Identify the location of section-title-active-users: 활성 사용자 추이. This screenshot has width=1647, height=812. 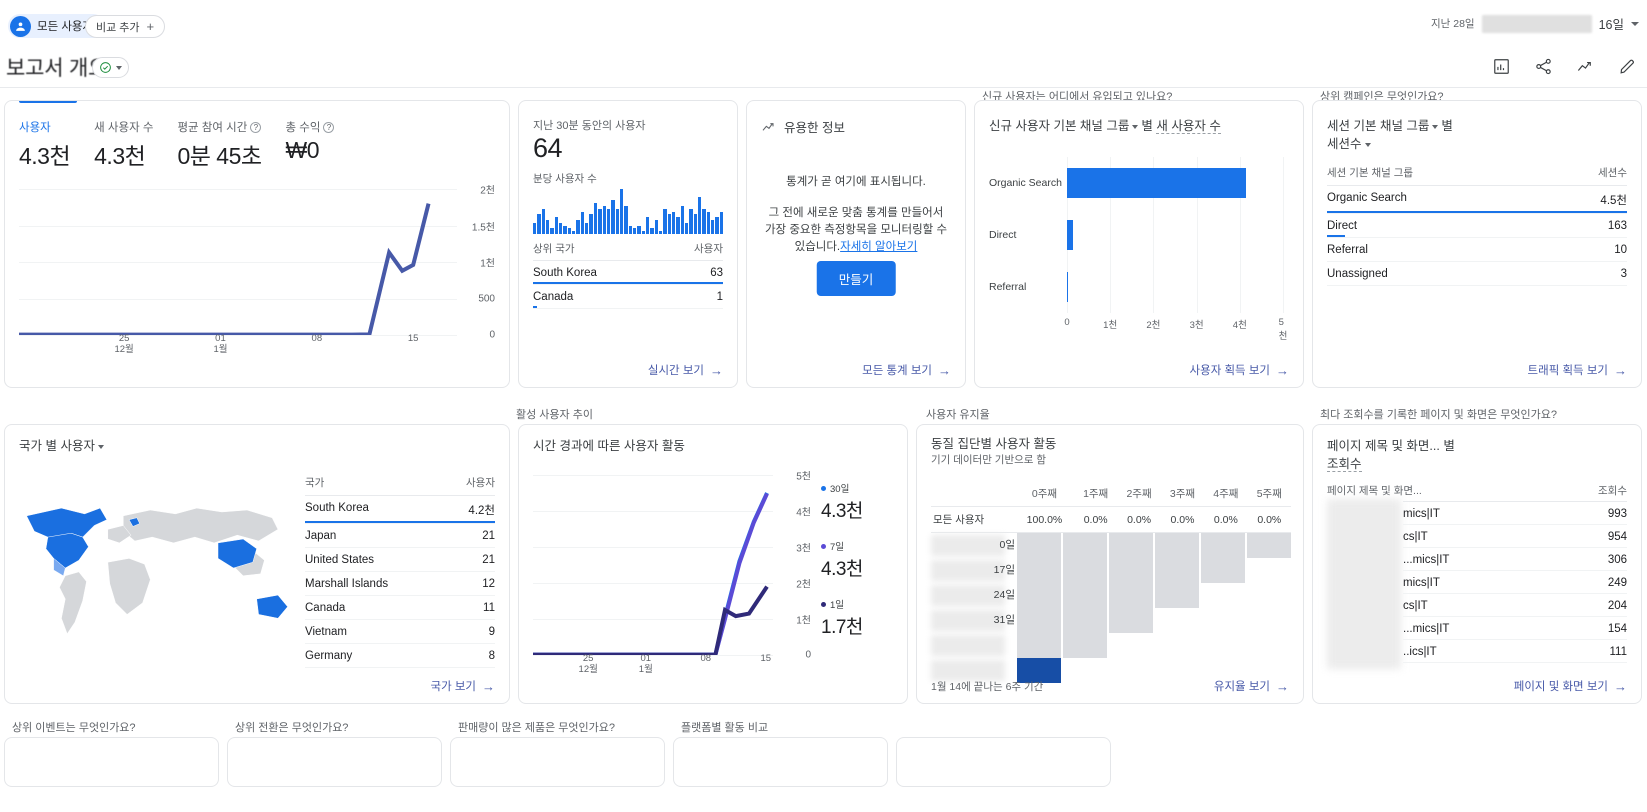
(554, 415).